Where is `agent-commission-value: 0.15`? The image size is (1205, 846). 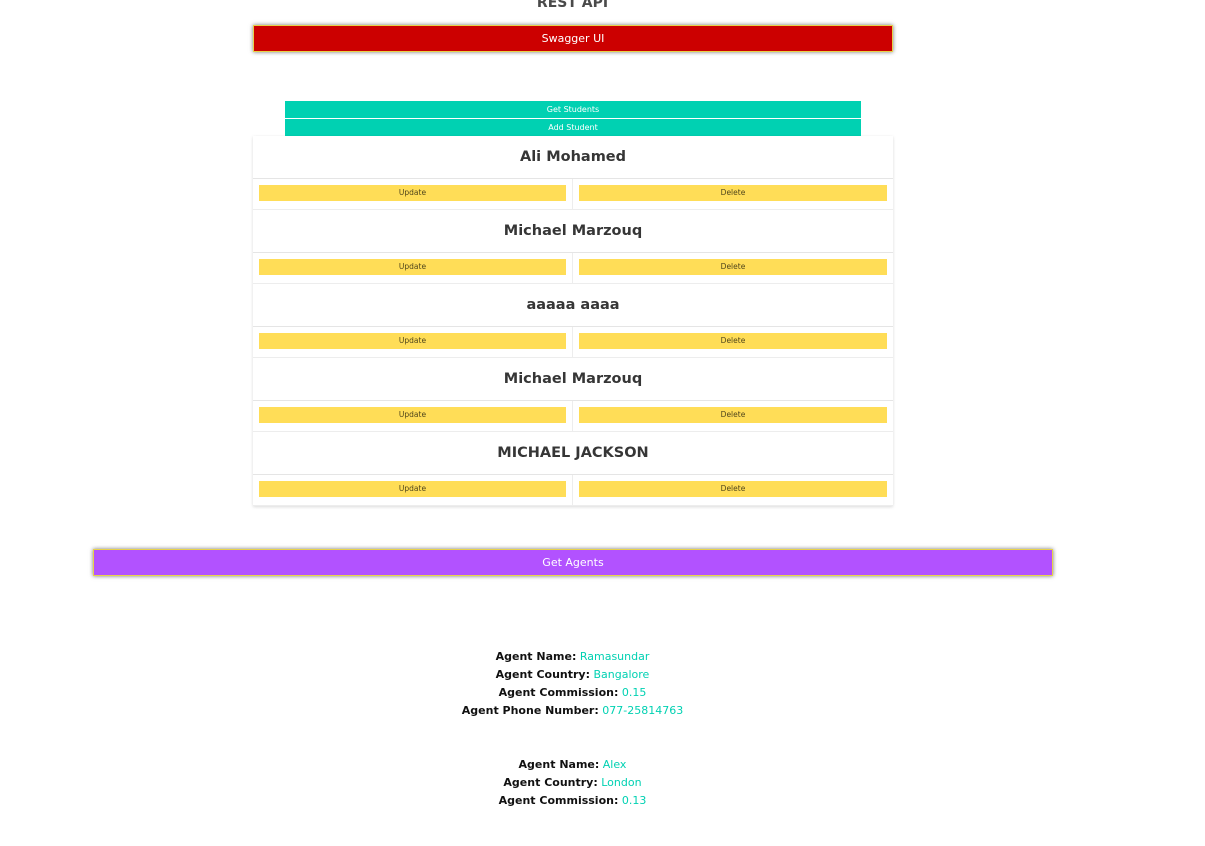
agent-commission-value: 0.15 is located at coordinates (634, 692).